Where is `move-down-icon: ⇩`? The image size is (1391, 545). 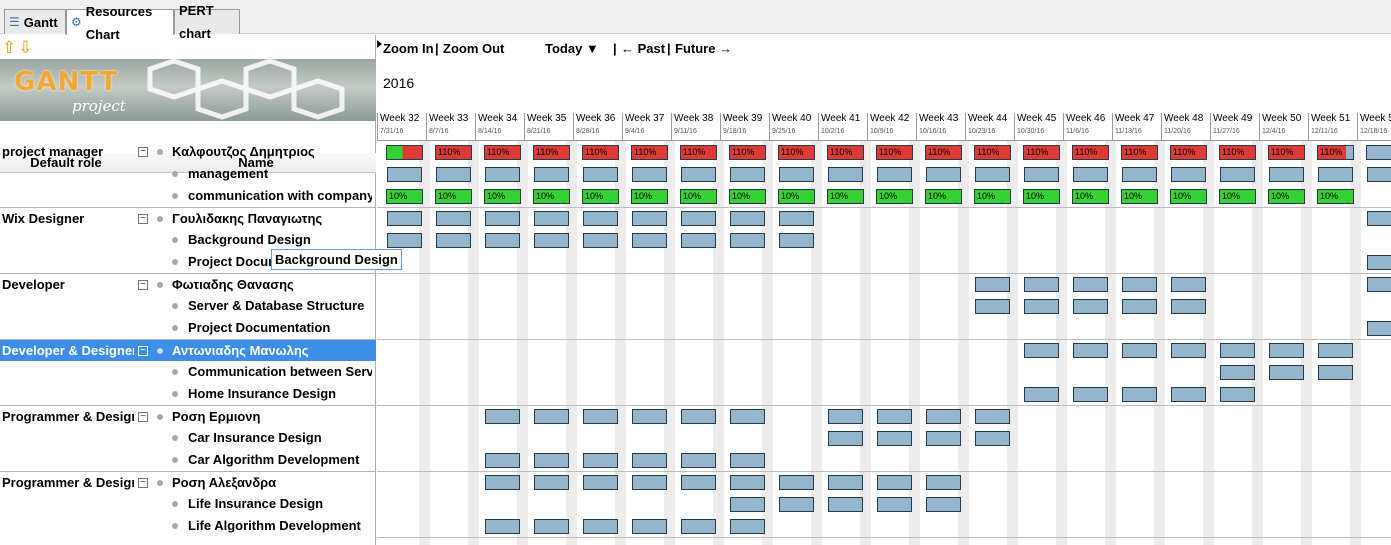 move-down-icon: ⇩ is located at coordinates (26, 47).